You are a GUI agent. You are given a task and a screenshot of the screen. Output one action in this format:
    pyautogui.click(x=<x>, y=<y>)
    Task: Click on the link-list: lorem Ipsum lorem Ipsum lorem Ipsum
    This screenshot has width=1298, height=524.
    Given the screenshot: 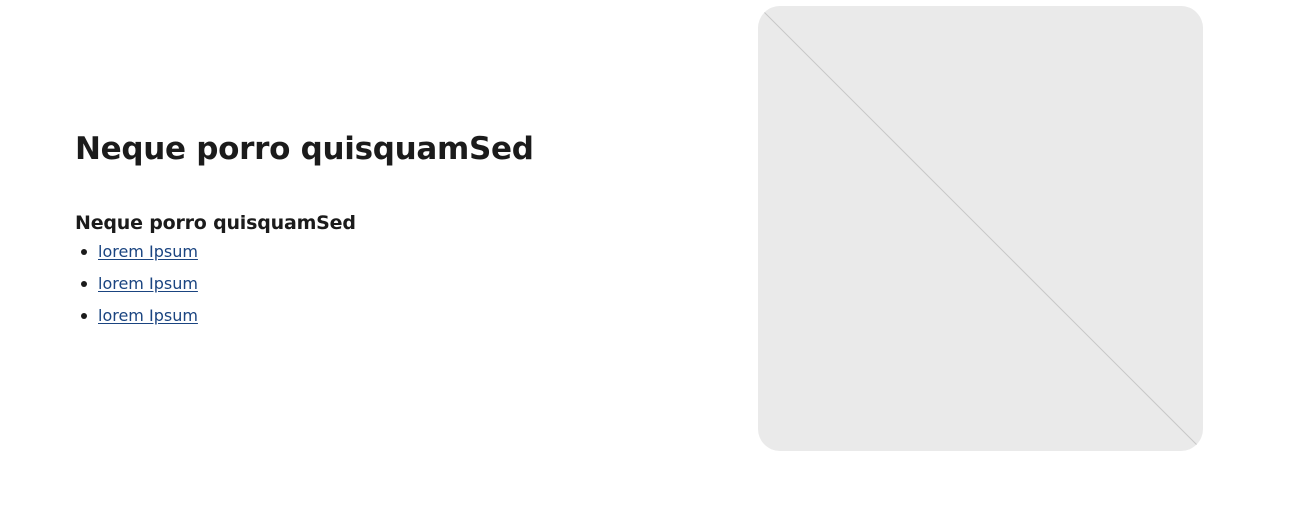 What is the action you would take?
    pyautogui.click(x=375, y=290)
    